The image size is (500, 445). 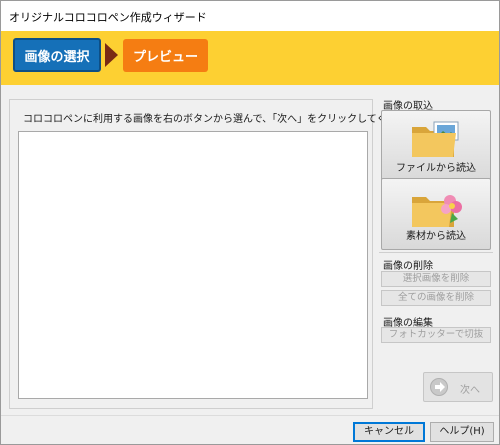 I want to click on step-arrow-icon, so click(x=111, y=55).